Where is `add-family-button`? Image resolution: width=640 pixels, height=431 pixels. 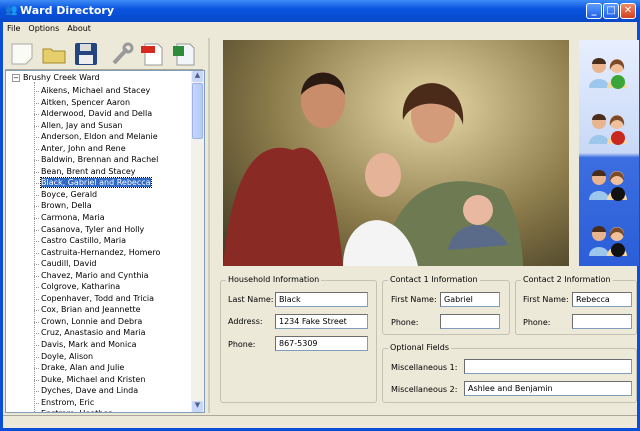 add-family-button is located at coordinates (609, 70).